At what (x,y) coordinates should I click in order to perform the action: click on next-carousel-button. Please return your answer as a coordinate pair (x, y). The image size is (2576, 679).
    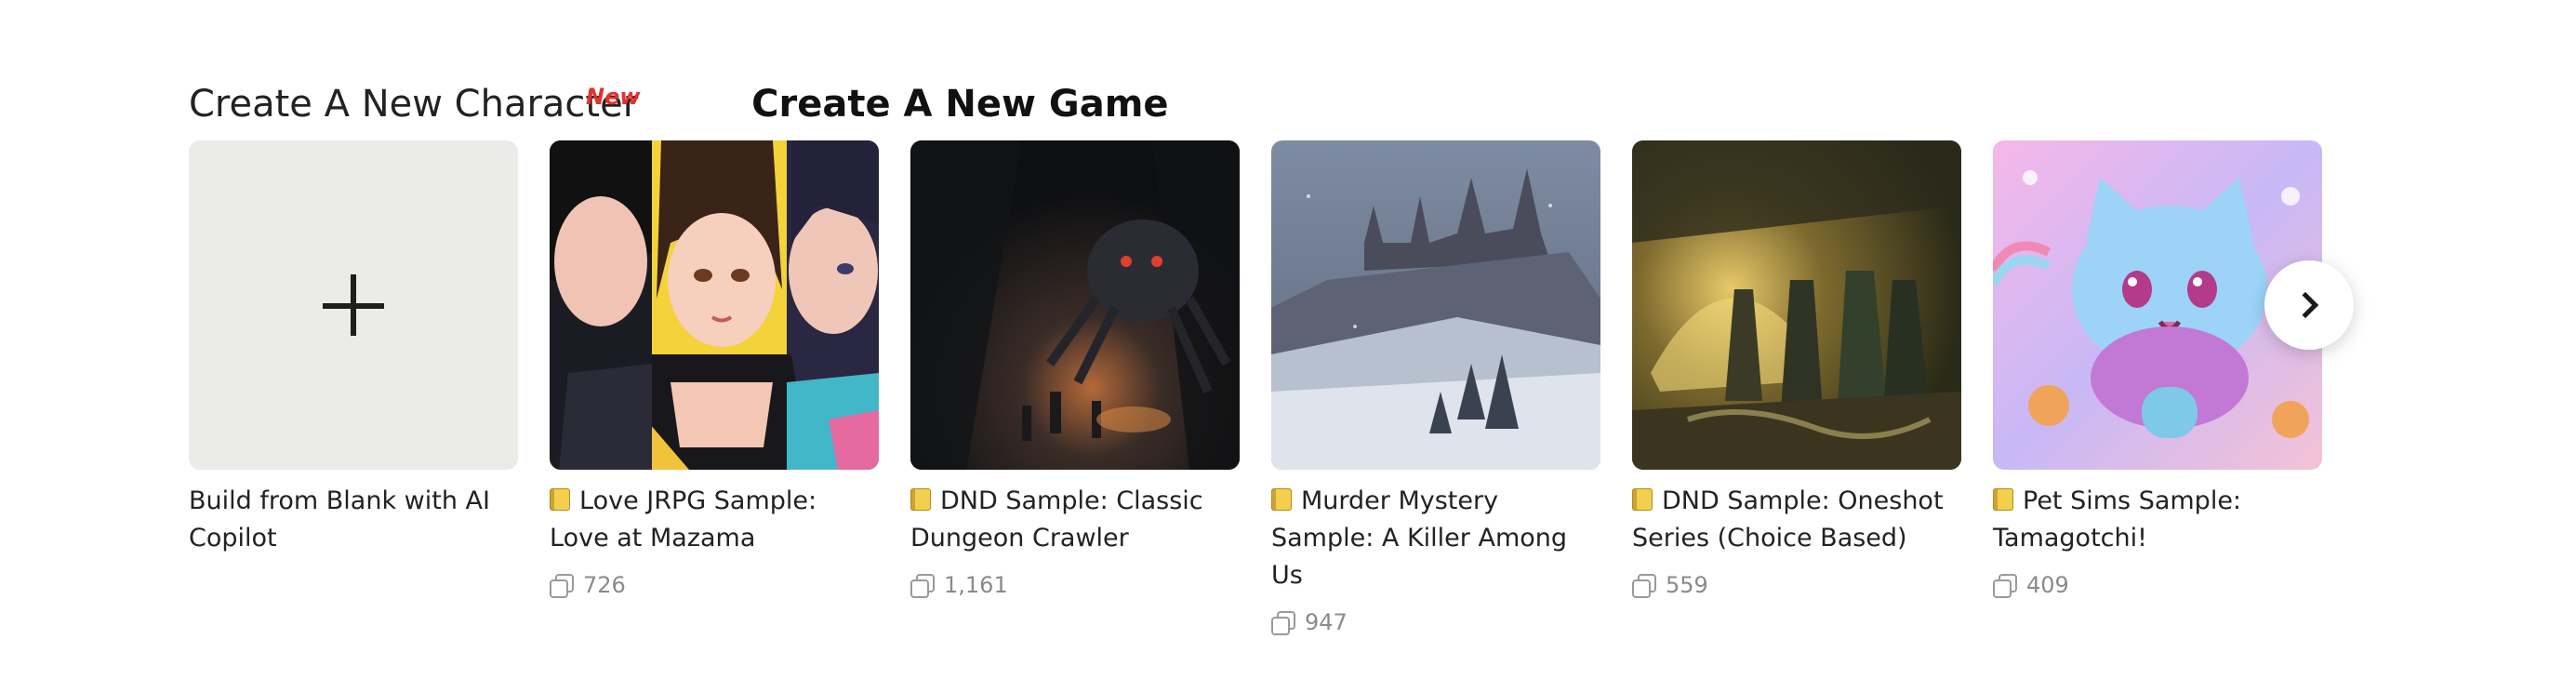
    Looking at the image, I should click on (2309, 305).